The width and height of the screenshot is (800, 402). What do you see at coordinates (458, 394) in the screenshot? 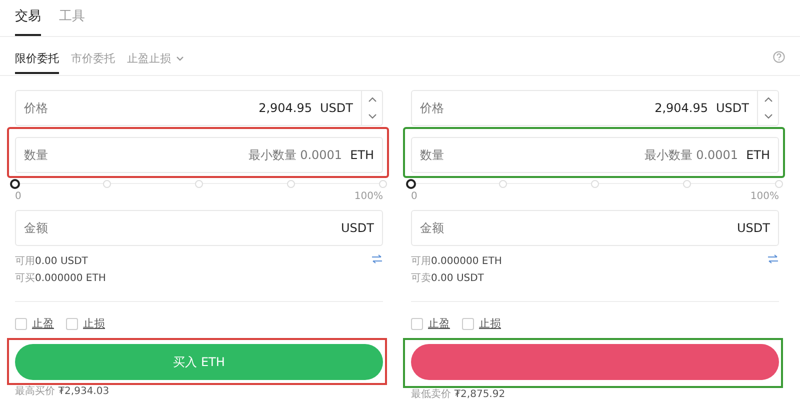
I see `best-price-text: 最低卖价 ₮2,875.92` at bounding box center [458, 394].